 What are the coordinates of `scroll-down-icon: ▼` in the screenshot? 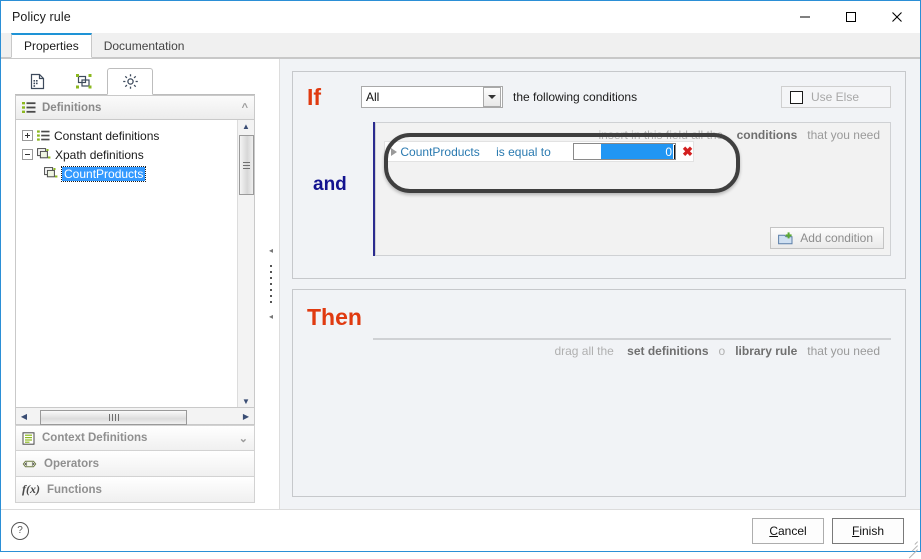 It's located at (246, 402).